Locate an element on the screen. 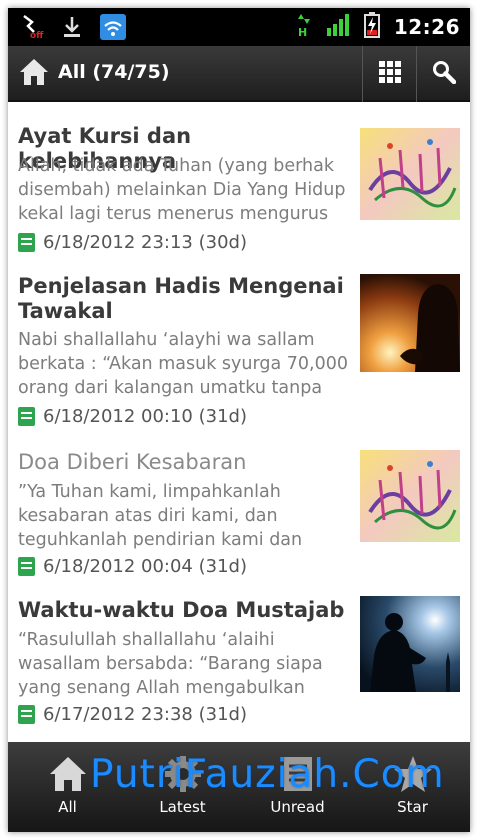  article-title: Waktu-waktu Doa Mustajab is located at coordinates (181, 610).